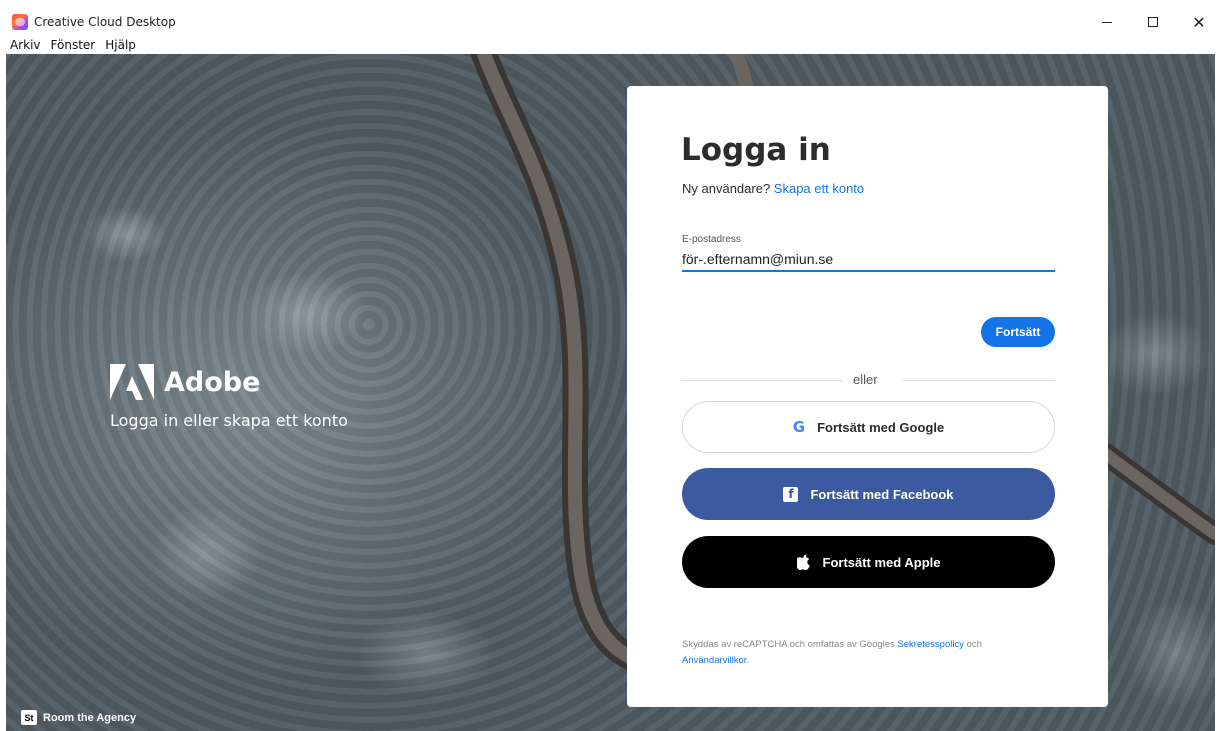 The width and height of the screenshot is (1221, 731). Describe the element at coordinates (20, 22) in the screenshot. I see `creative-cloud-icon` at that location.